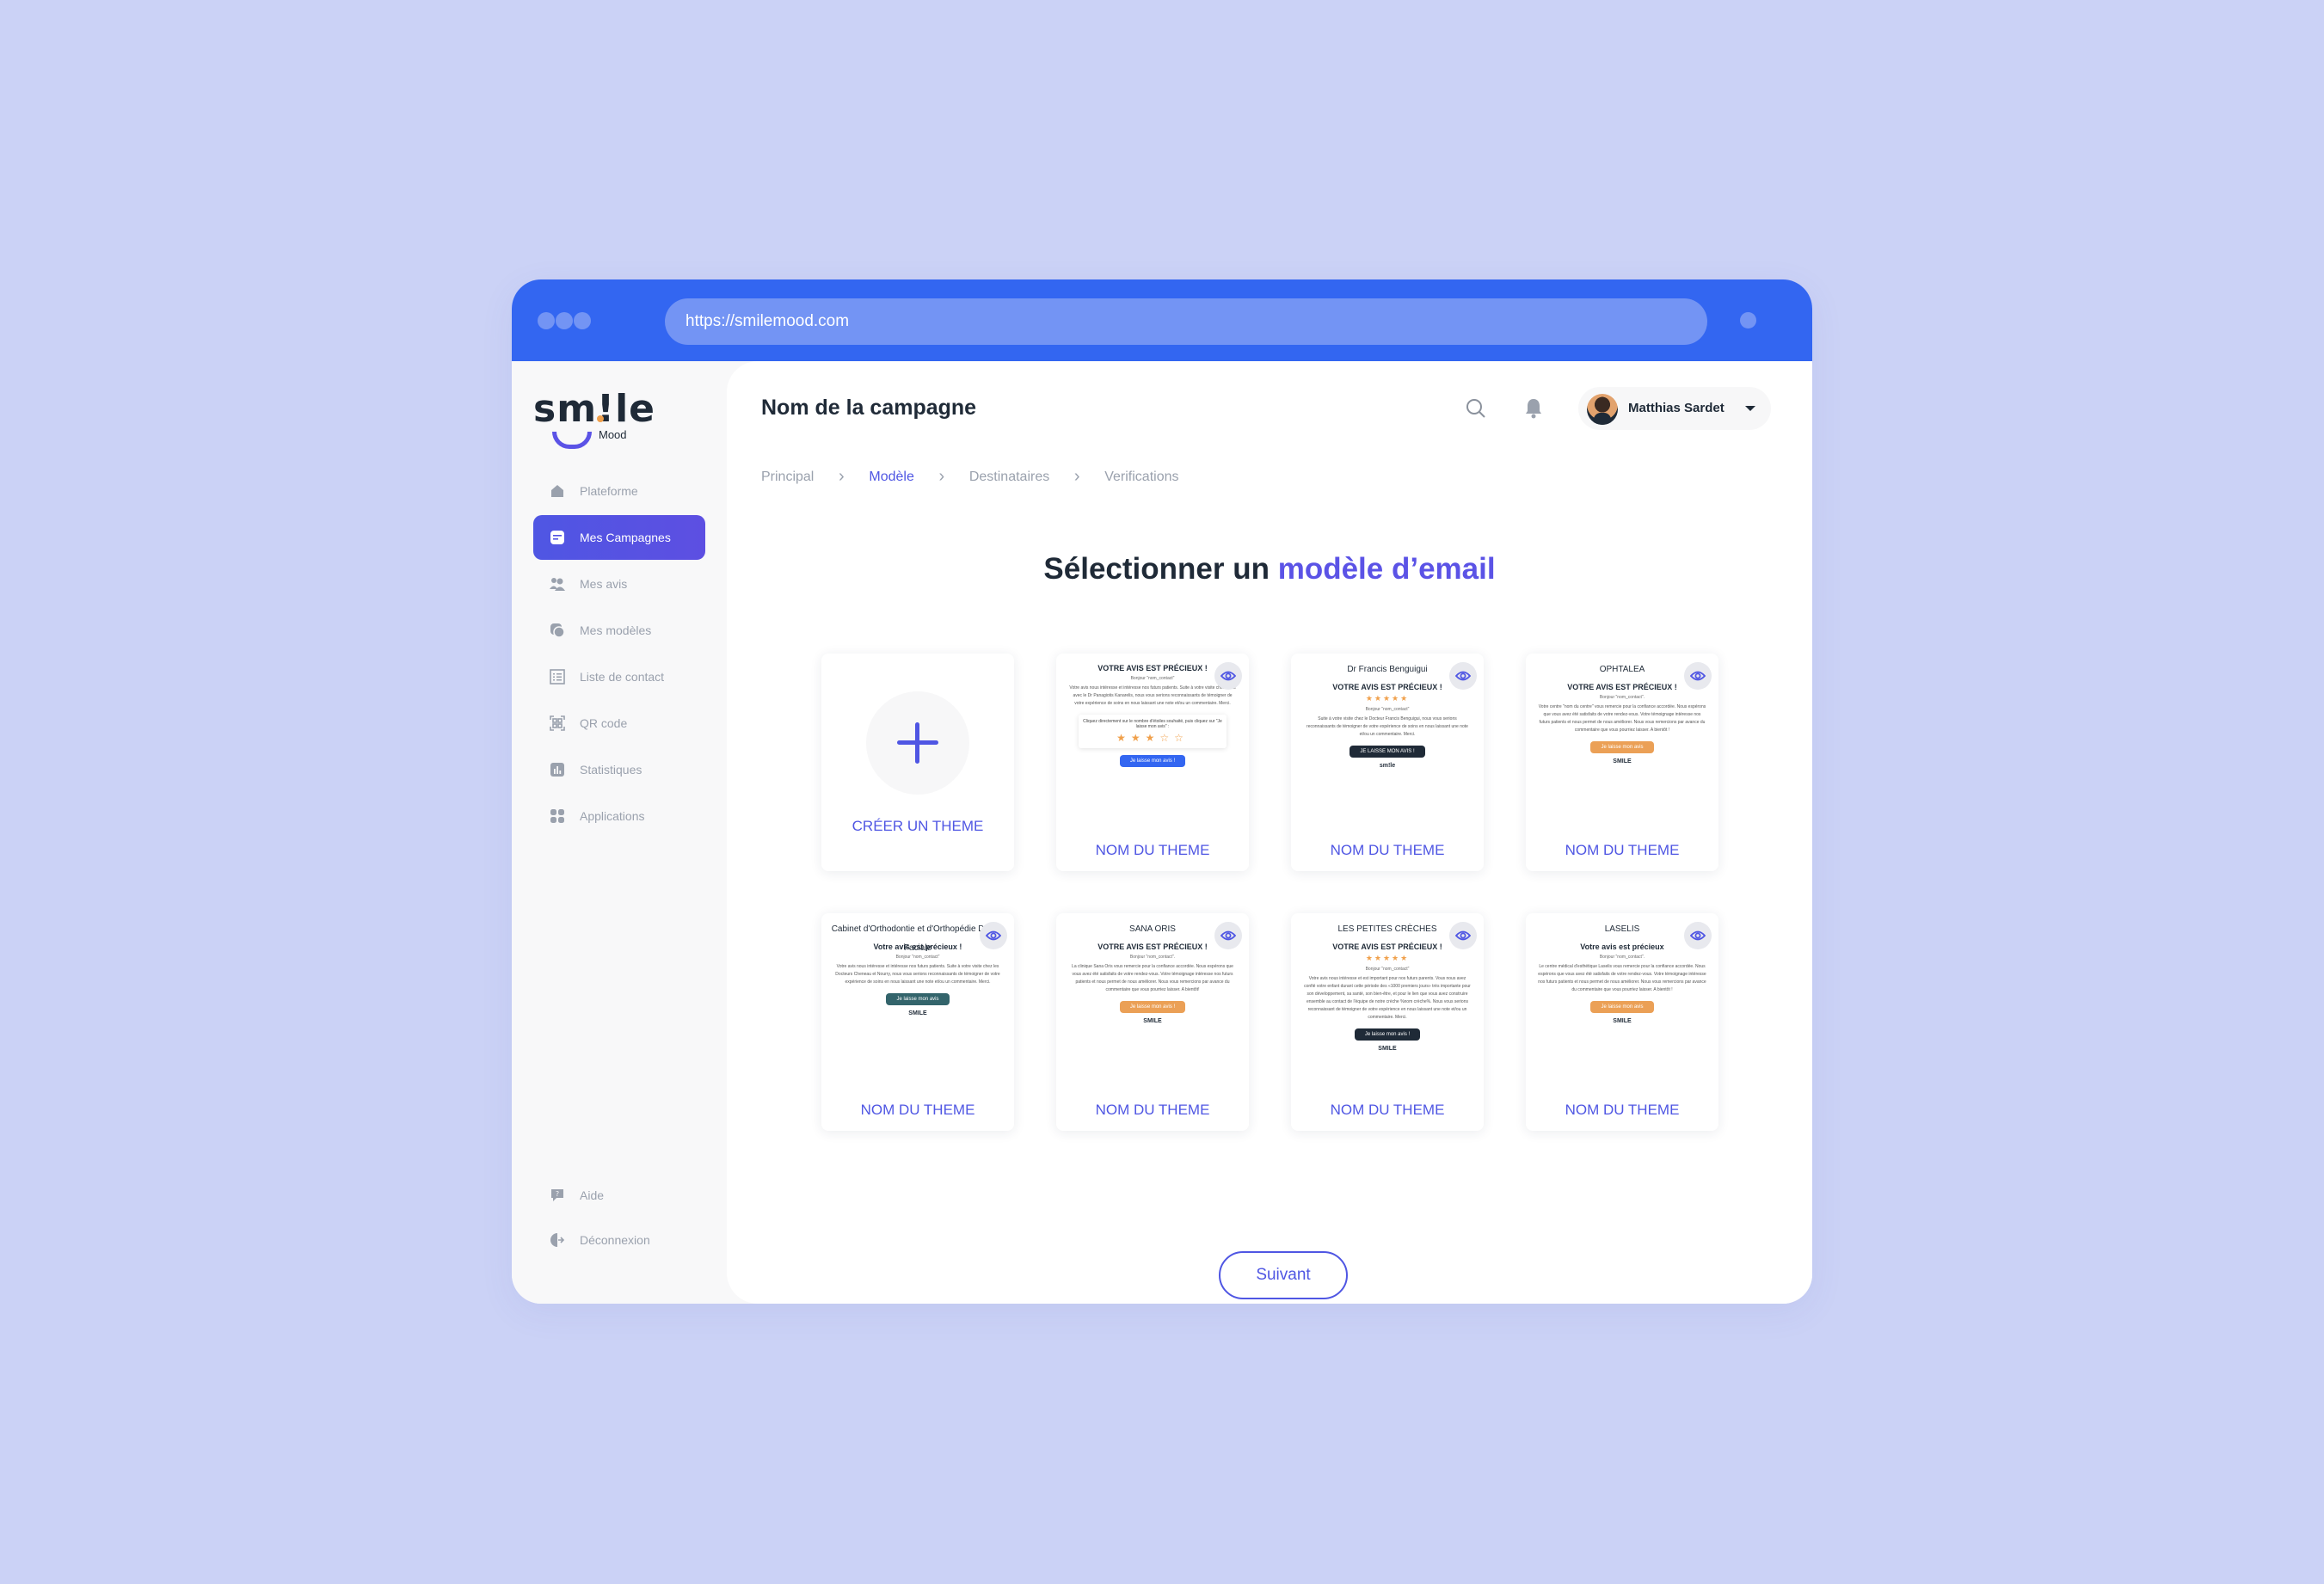 This screenshot has width=2324, height=1584. Describe the element at coordinates (787, 478) in the screenshot. I see `step-principal: Principal` at that location.